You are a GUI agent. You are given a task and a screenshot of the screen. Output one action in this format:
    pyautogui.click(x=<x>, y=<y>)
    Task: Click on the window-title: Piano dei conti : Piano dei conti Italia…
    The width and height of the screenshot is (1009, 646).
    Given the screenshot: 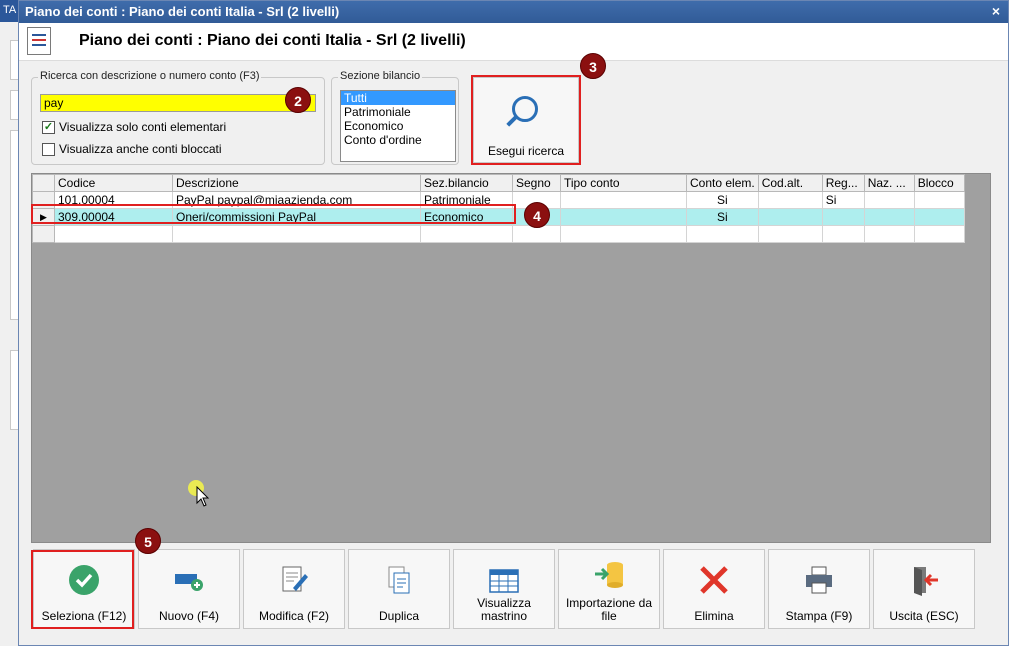 What is the action you would take?
    pyautogui.click(x=182, y=11)
    